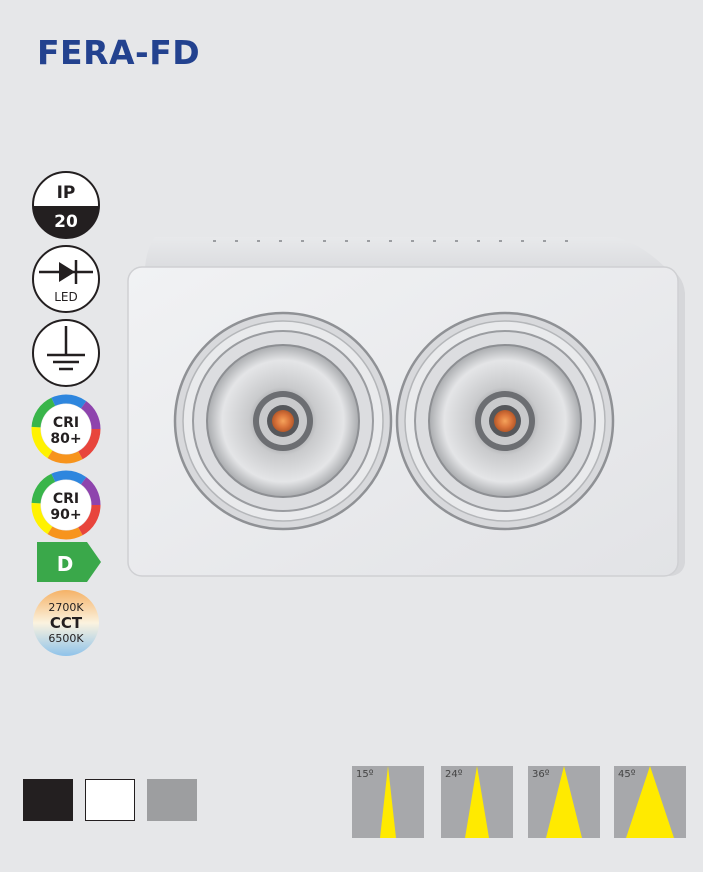 The height and width of the screenshot is (872, 703). Describe the element at coordinates (110, 800) in the screenshot. I see `finish-swatch-white` at that location.